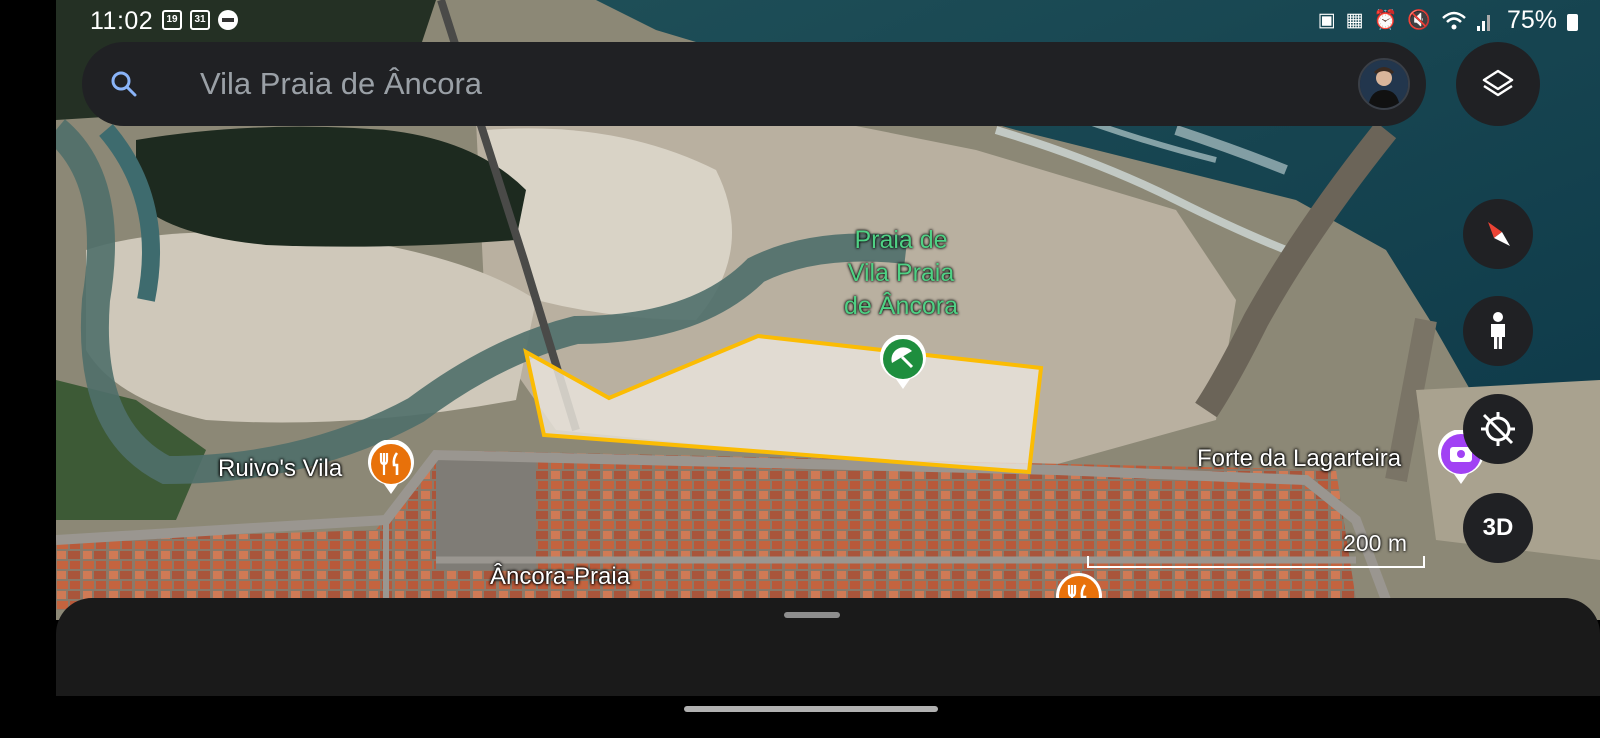 This screenshot has height=738, width=1600. What do you see at coordinates (828, 717) in the screenshot?
I see `system-navigation-bar` at bounding box center [828, 717].